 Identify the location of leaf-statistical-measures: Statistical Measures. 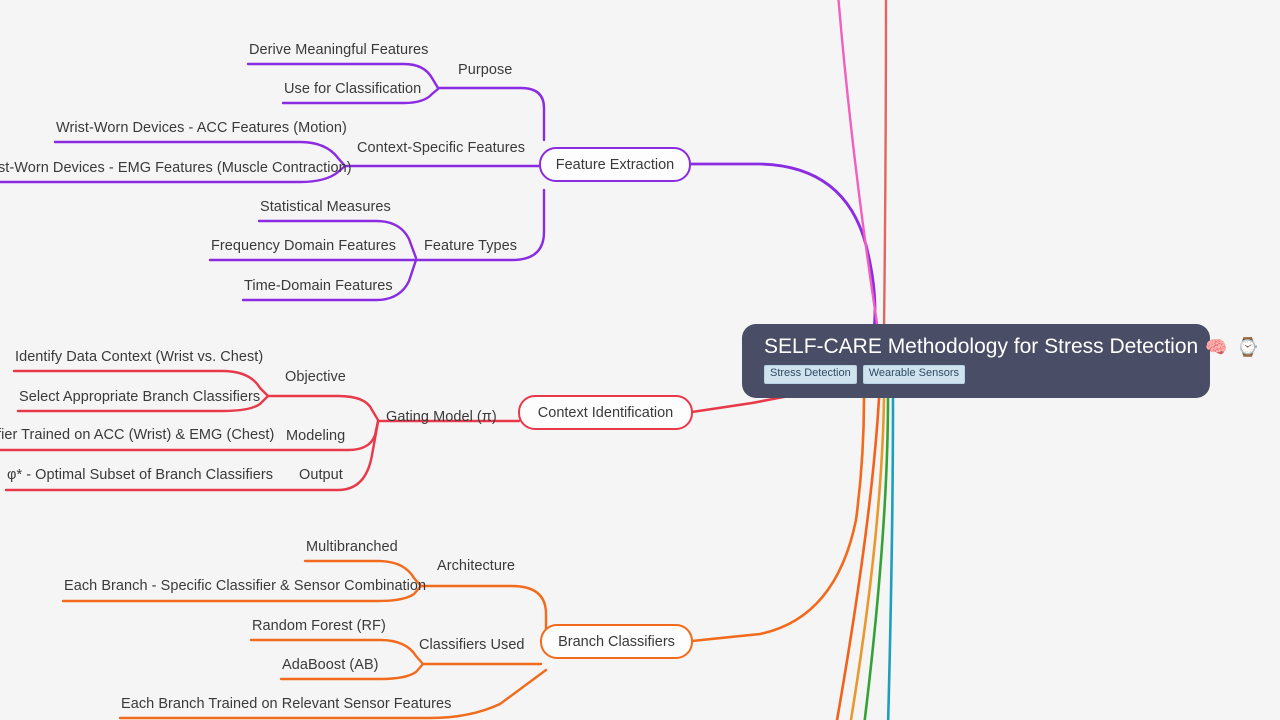
(325, 207).